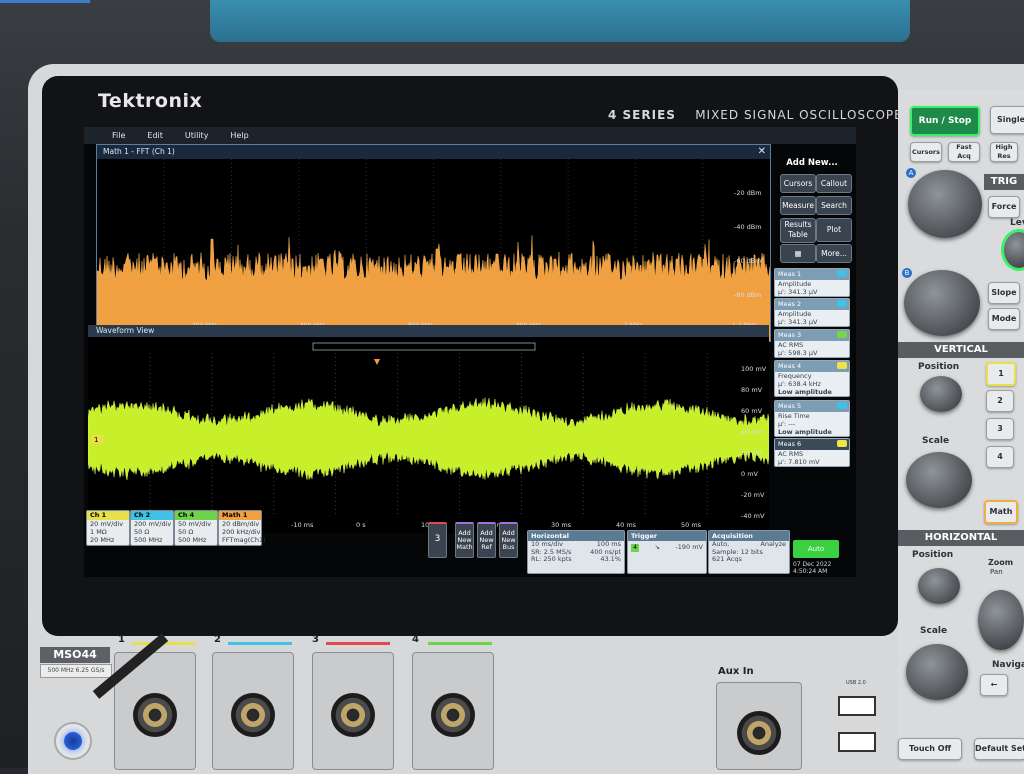 The height and width of the screenshot is (774, 1024). Describe the element at coordinates (812, 343) in the screenshot. I see `meas-badge-3: Meas 3 AC RMS μ': 598.3 μV` at that location.